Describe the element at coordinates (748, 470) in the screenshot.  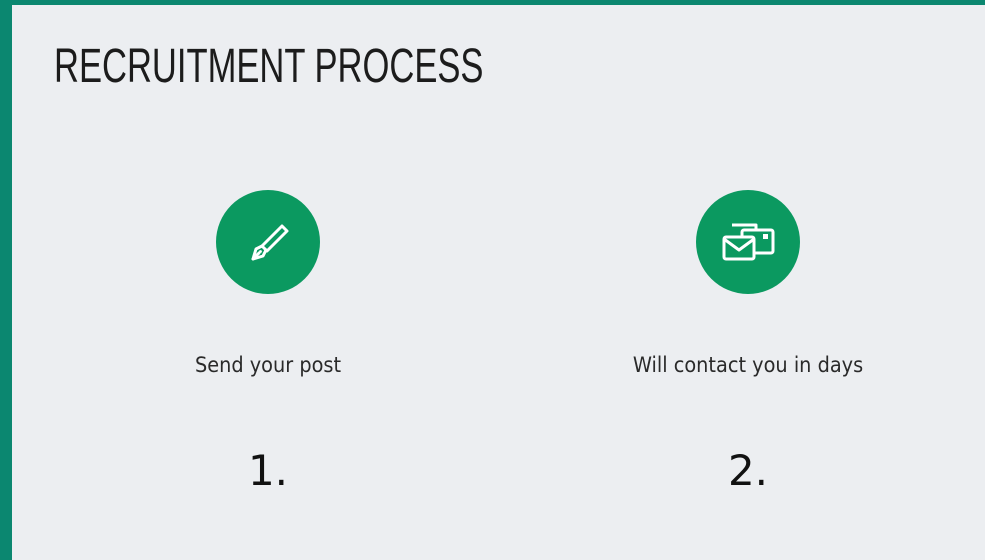
I see `step-2-number: 2.` at that location.